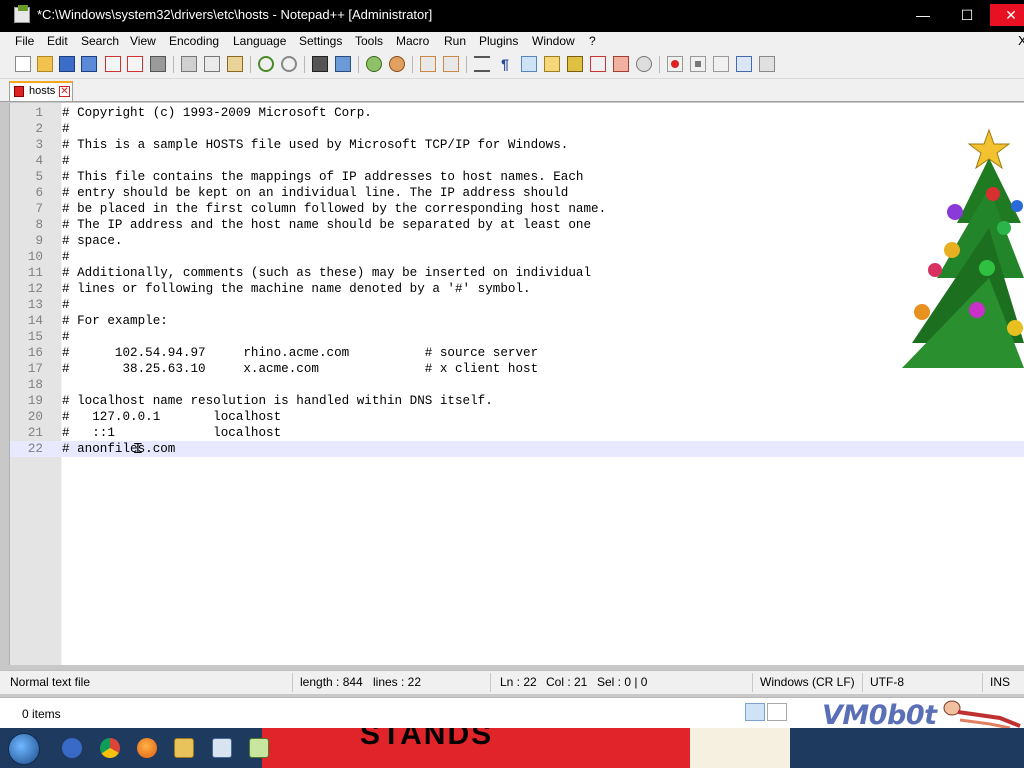  What do you see at coordinates (89, 64) in the screenshot?
I see `save-all-icon` at bounding box center [89, 64].